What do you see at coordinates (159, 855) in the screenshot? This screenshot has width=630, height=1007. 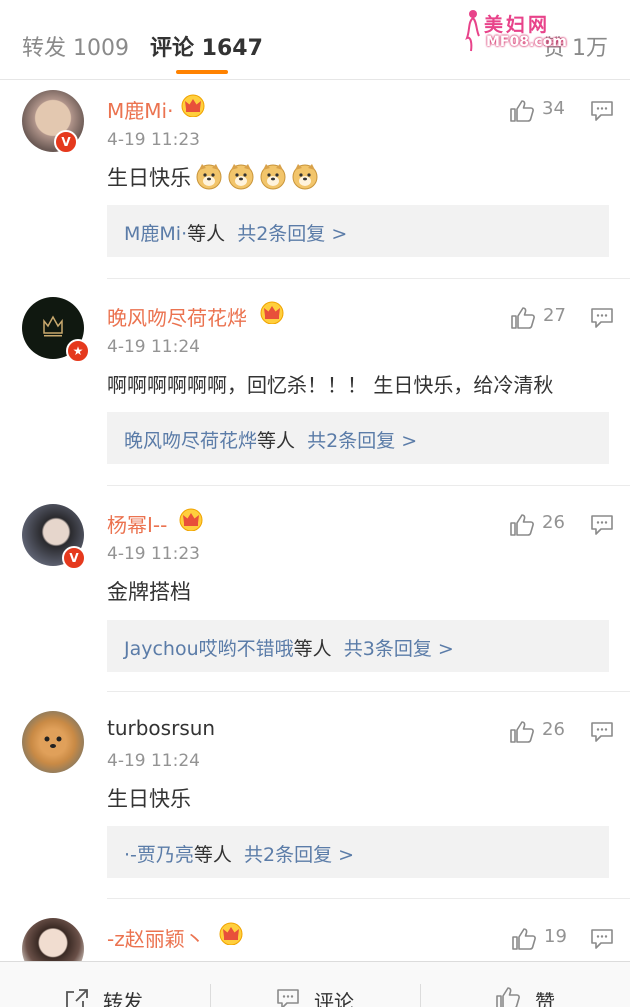 I see `reply-names: ·-贾乃亮` at bounding box center [159, 855].